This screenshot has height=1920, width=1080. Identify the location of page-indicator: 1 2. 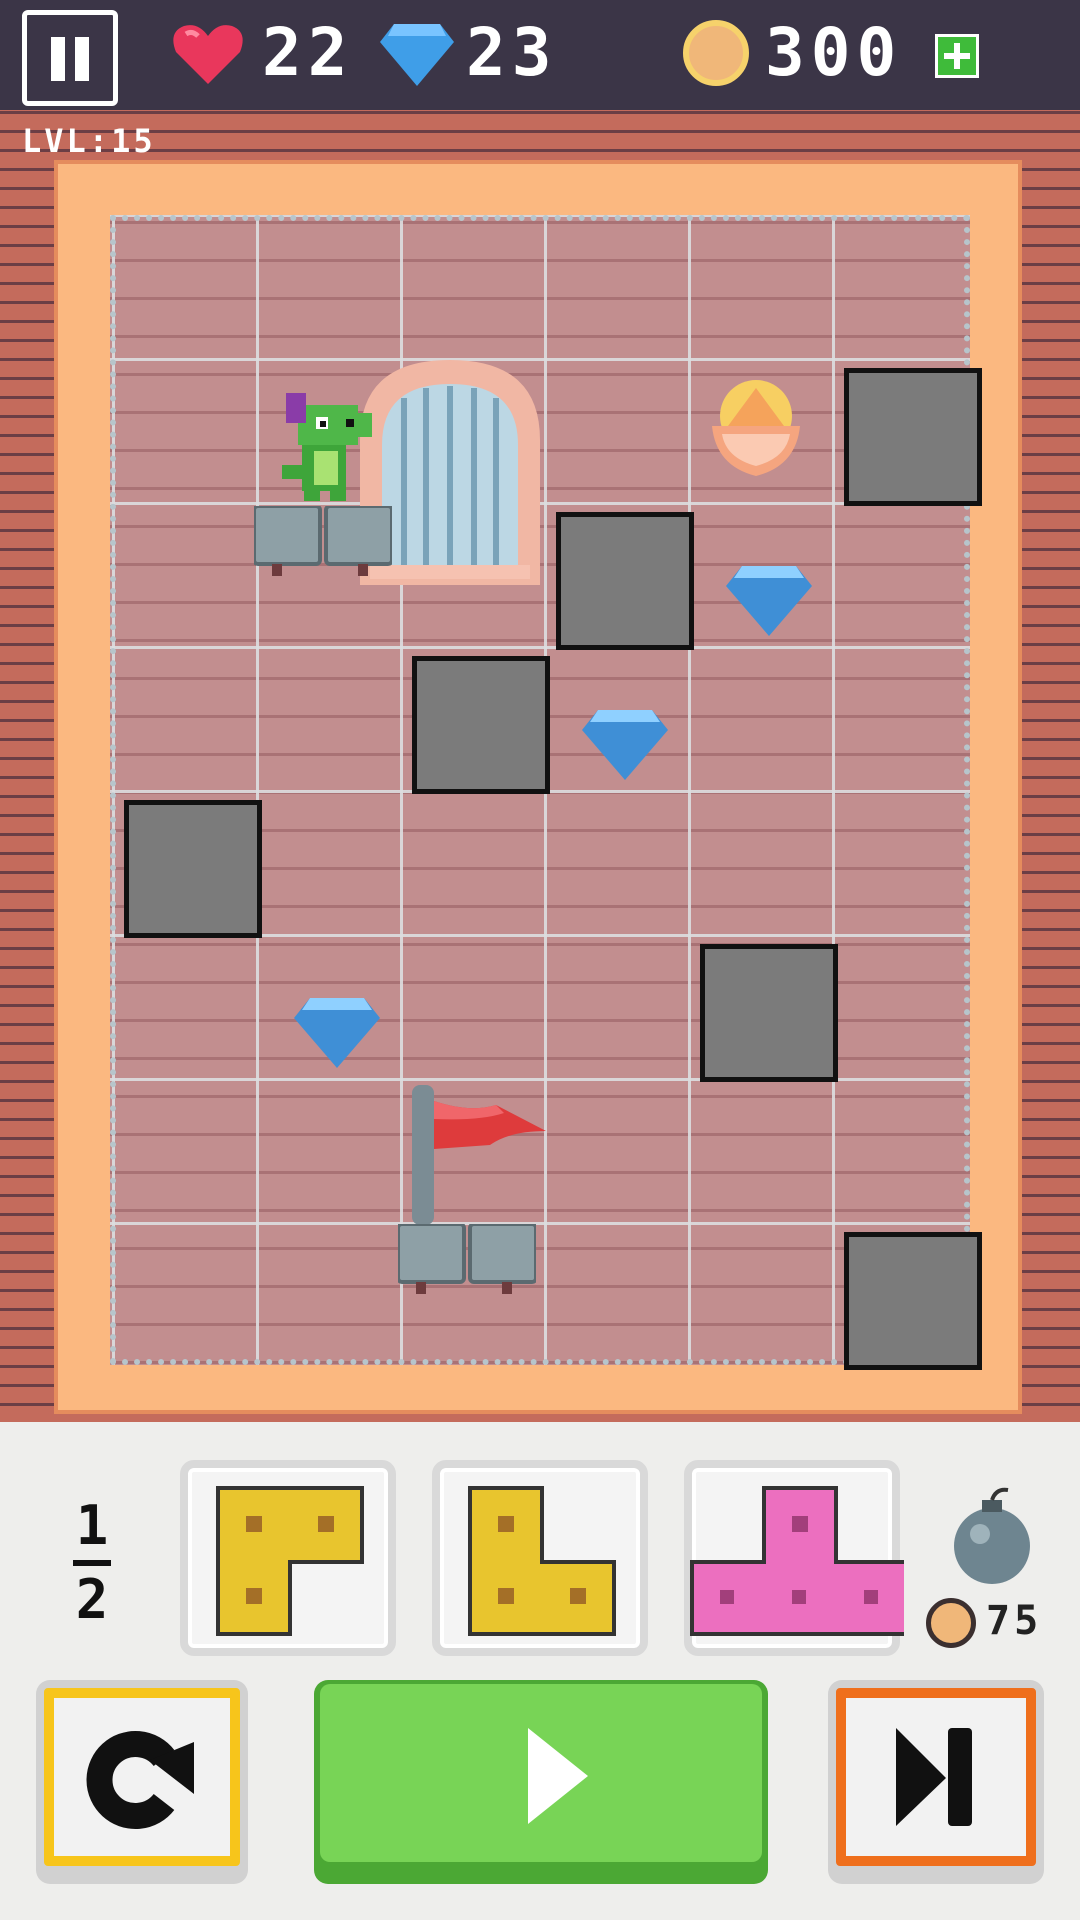
(92, 1563).